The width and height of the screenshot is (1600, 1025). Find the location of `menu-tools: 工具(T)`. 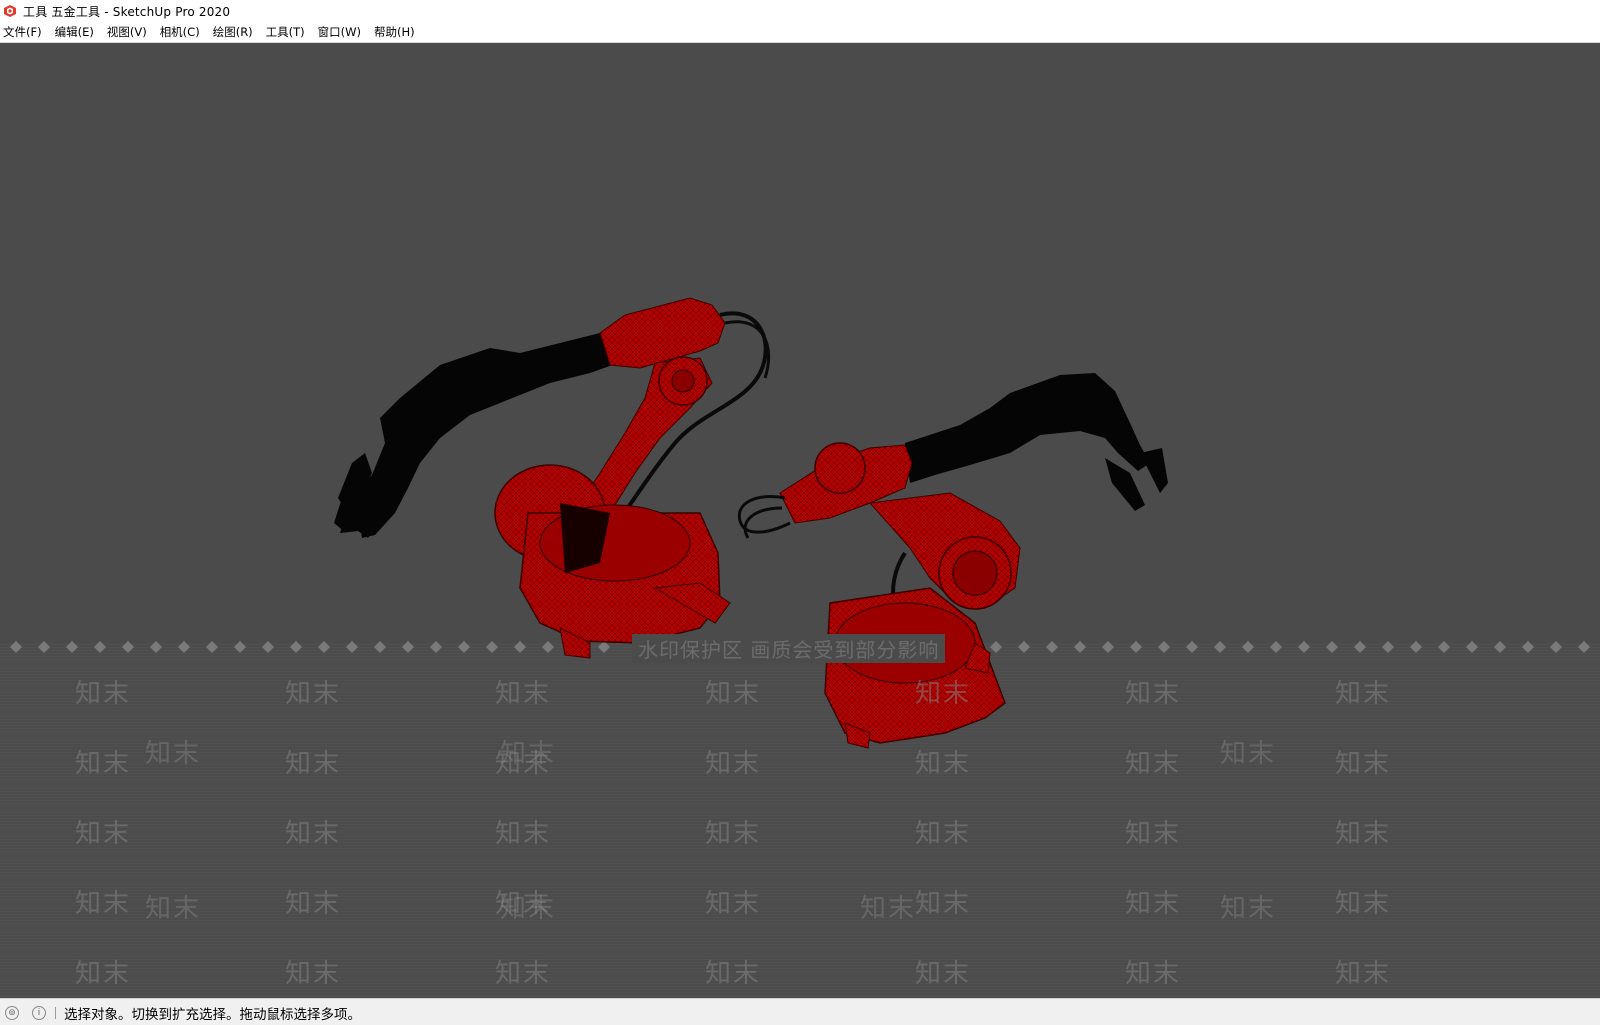

menu-tools: 工具(T) is located at coordinates (287, 32).